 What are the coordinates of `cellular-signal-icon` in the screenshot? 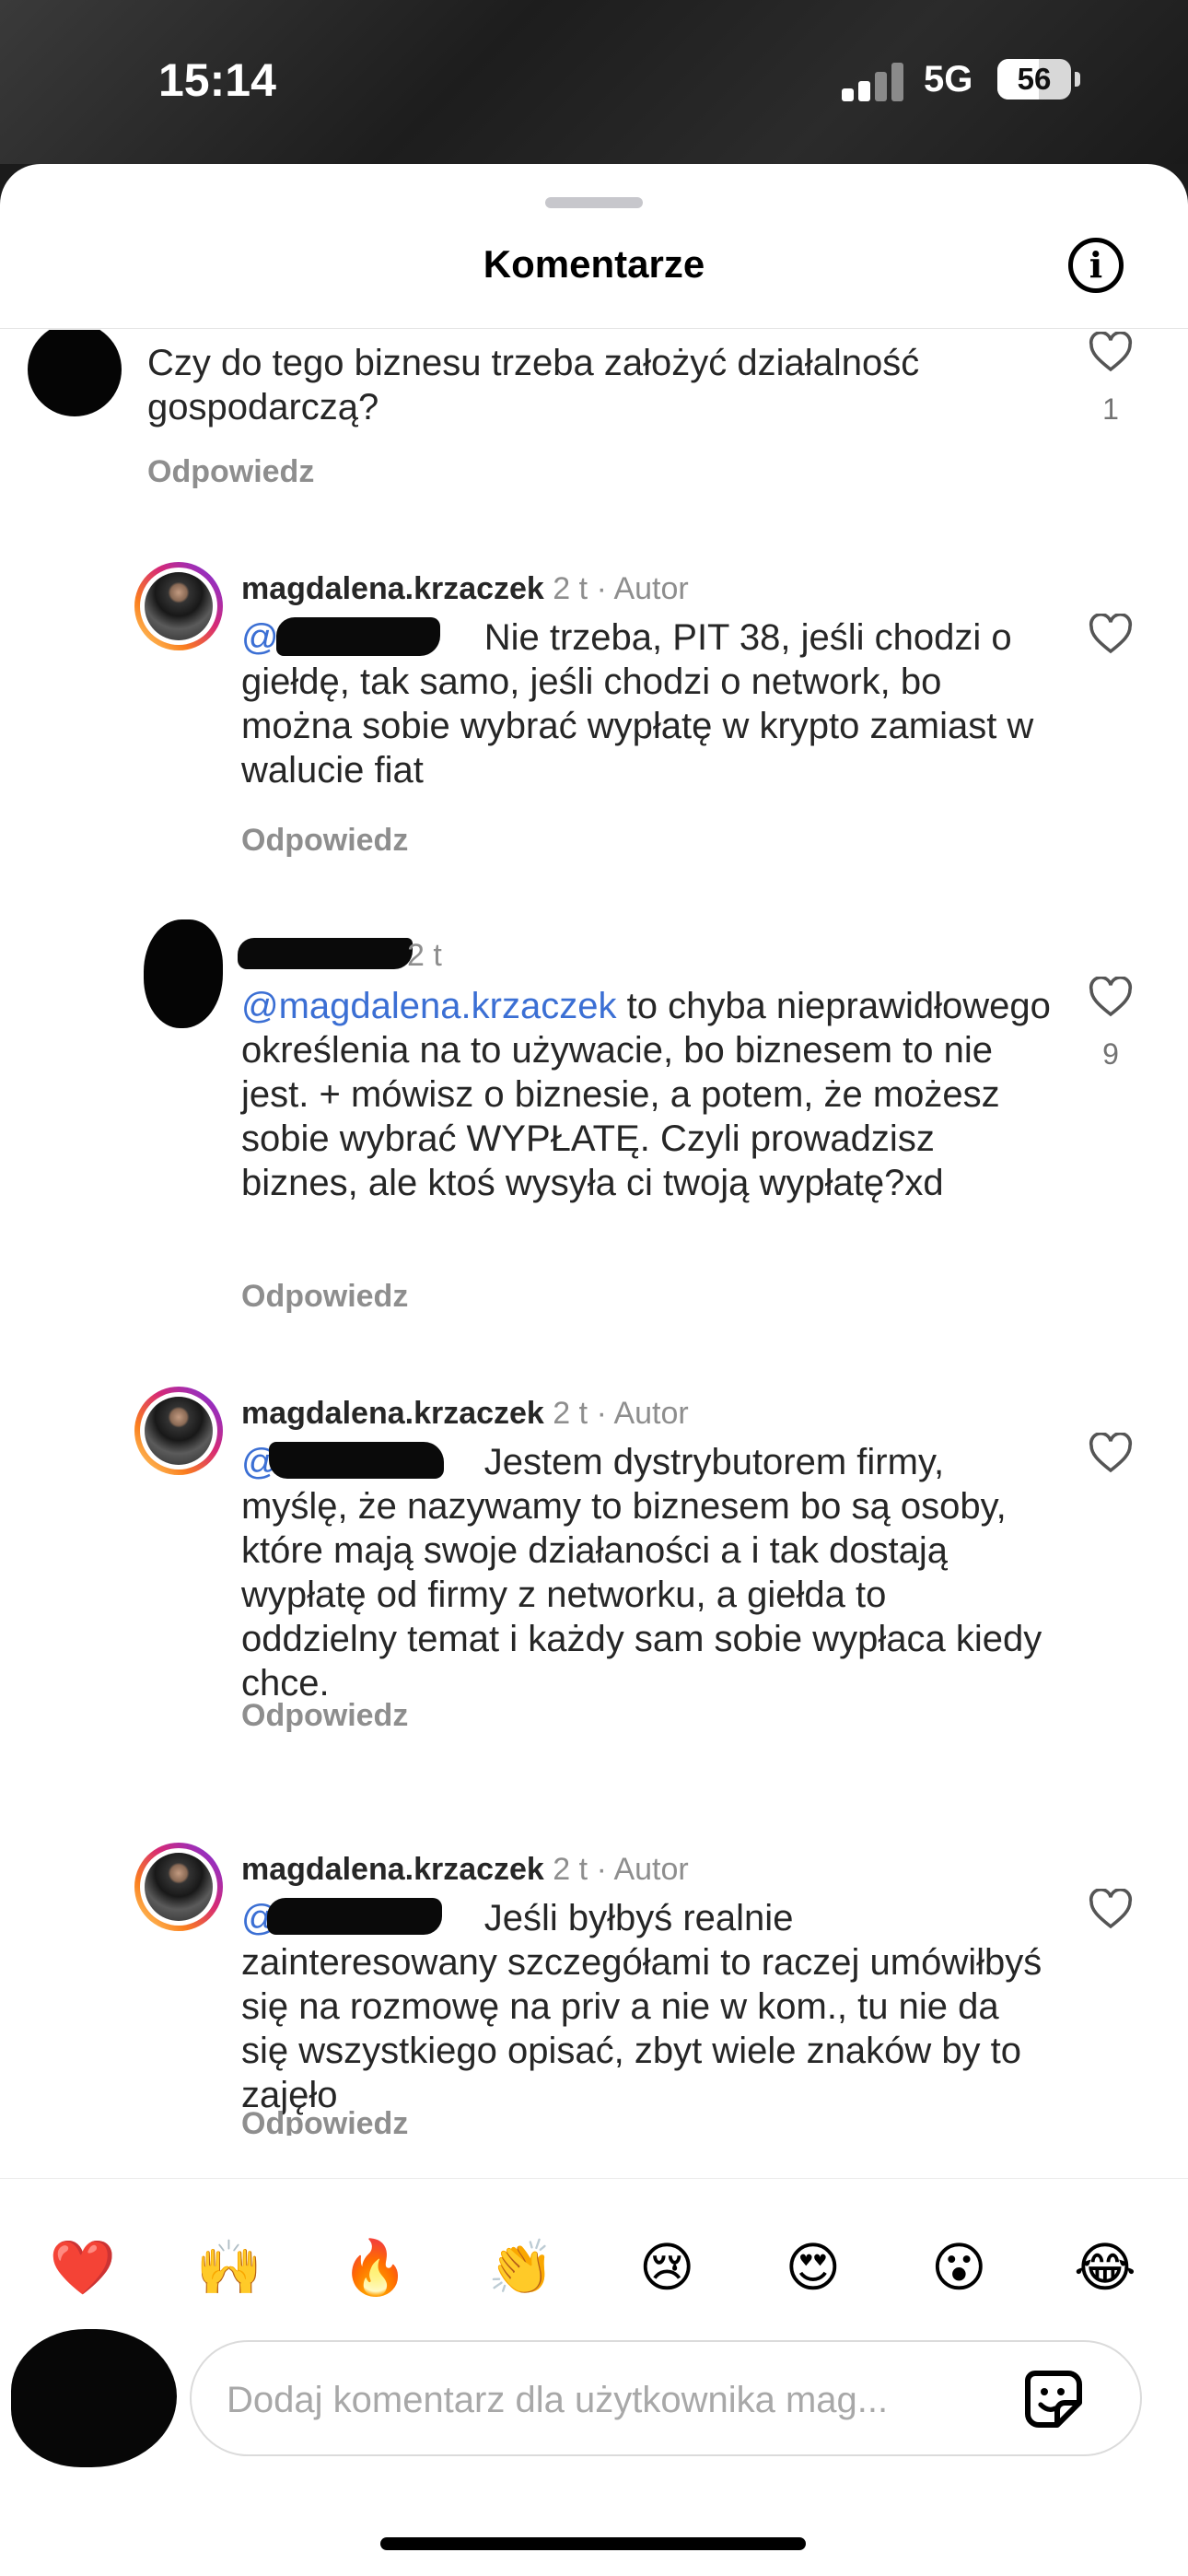 It's located at (874, 82).